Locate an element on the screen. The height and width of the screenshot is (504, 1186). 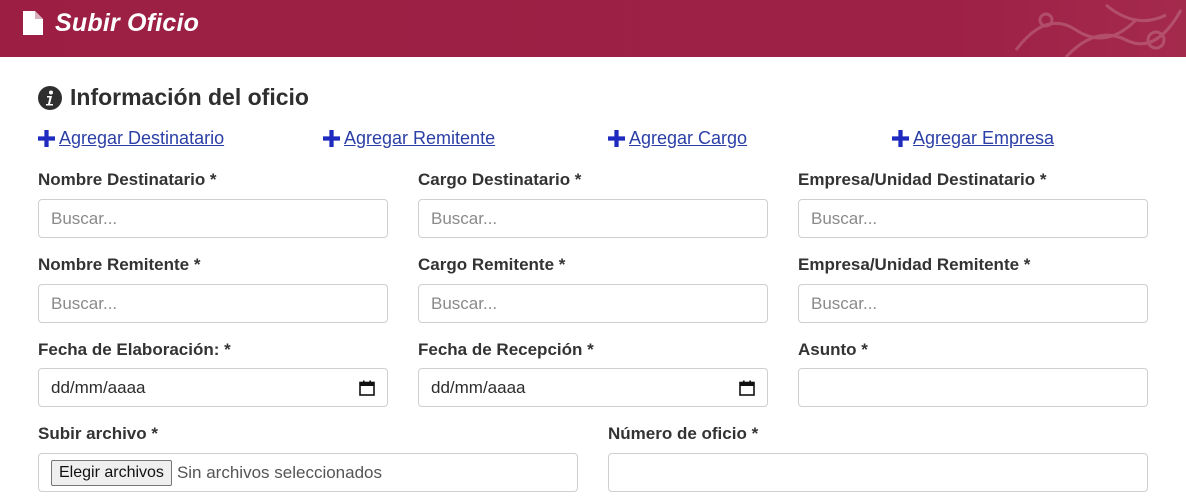
fecha-recepcion-input: dd/mm/aaaa is located at coordinates (593, 387).